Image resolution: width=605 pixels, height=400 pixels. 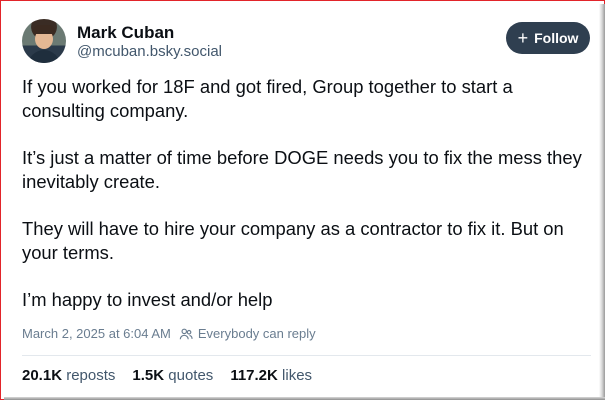 What do you see at coordinates (602, 201) in the screenshot?
I see `frame-shadow` at bounding box center [602, 201].